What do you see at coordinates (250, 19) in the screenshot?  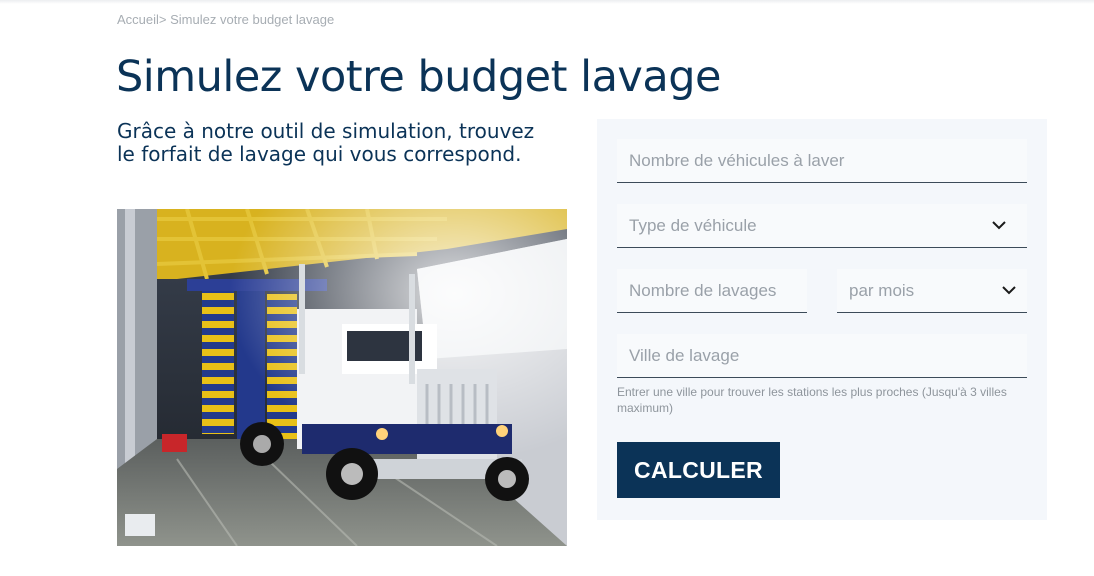 I see `breadcrumb-current: Simulez votre budget lavage` at bounding box center [250, 19].